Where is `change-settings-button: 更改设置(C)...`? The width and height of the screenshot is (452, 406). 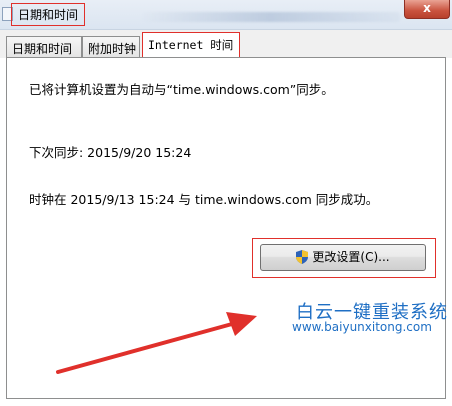
change-settings-button: 更改设置(C)... is located at coordinates (343, 257).